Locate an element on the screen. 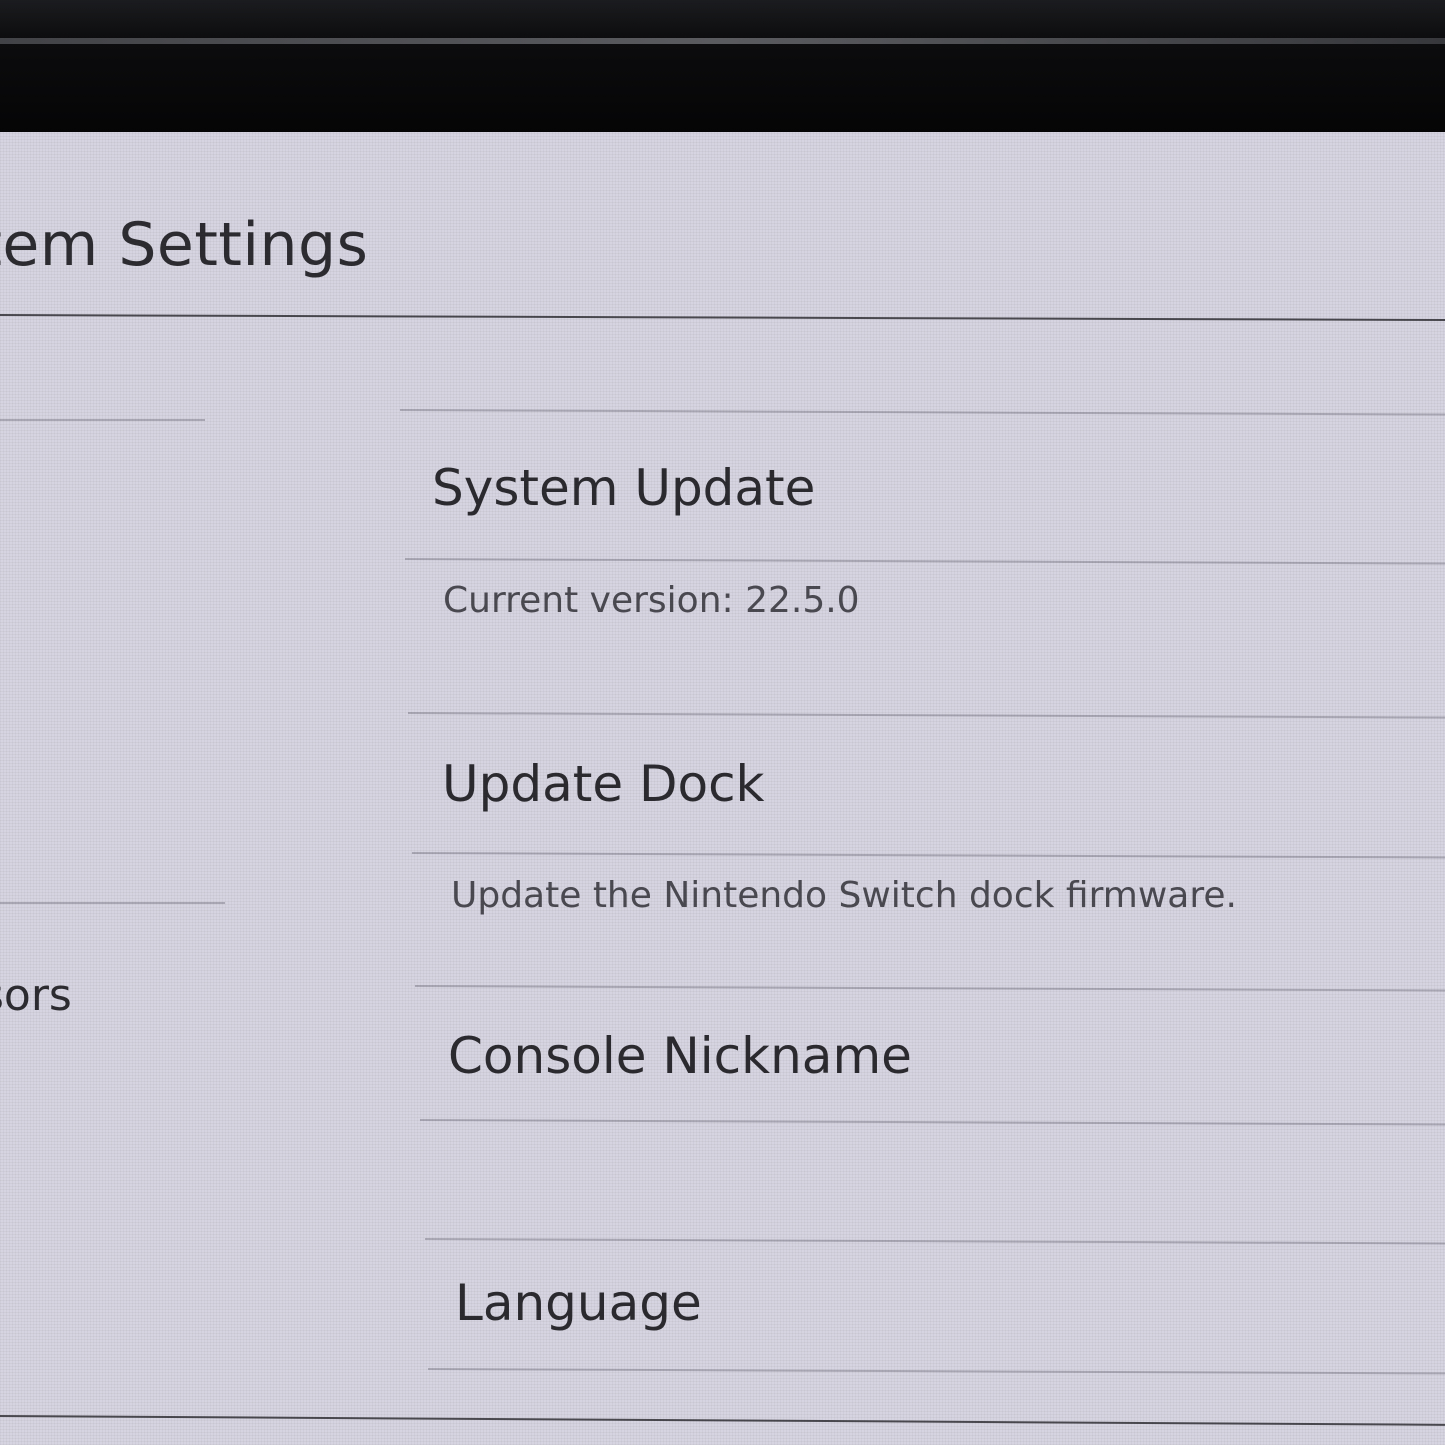 Image resolution: width=1445 pixels, height=1445 pixels. system-update-item: System Update is located at coordinates (722, 487).